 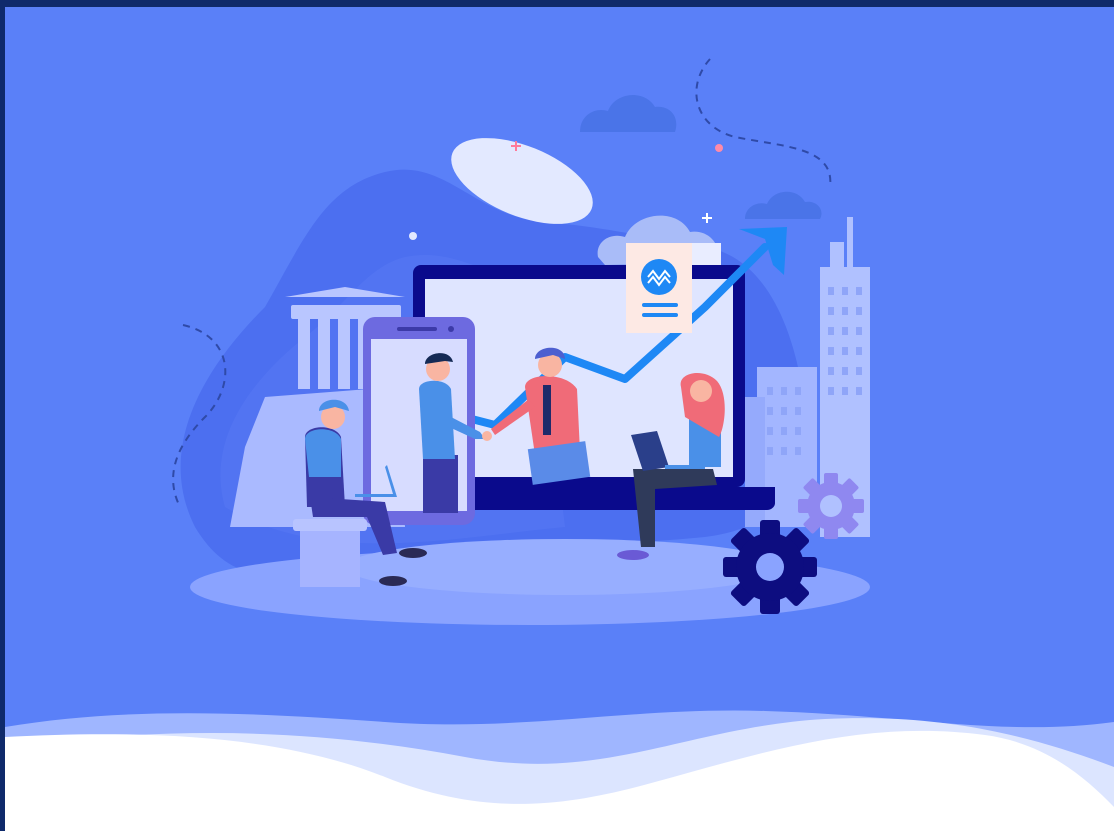 What do you see at coordinates (565, 567) in the screenshot?
I see `ground-shadow-inner` at bounding box center [565, 567].